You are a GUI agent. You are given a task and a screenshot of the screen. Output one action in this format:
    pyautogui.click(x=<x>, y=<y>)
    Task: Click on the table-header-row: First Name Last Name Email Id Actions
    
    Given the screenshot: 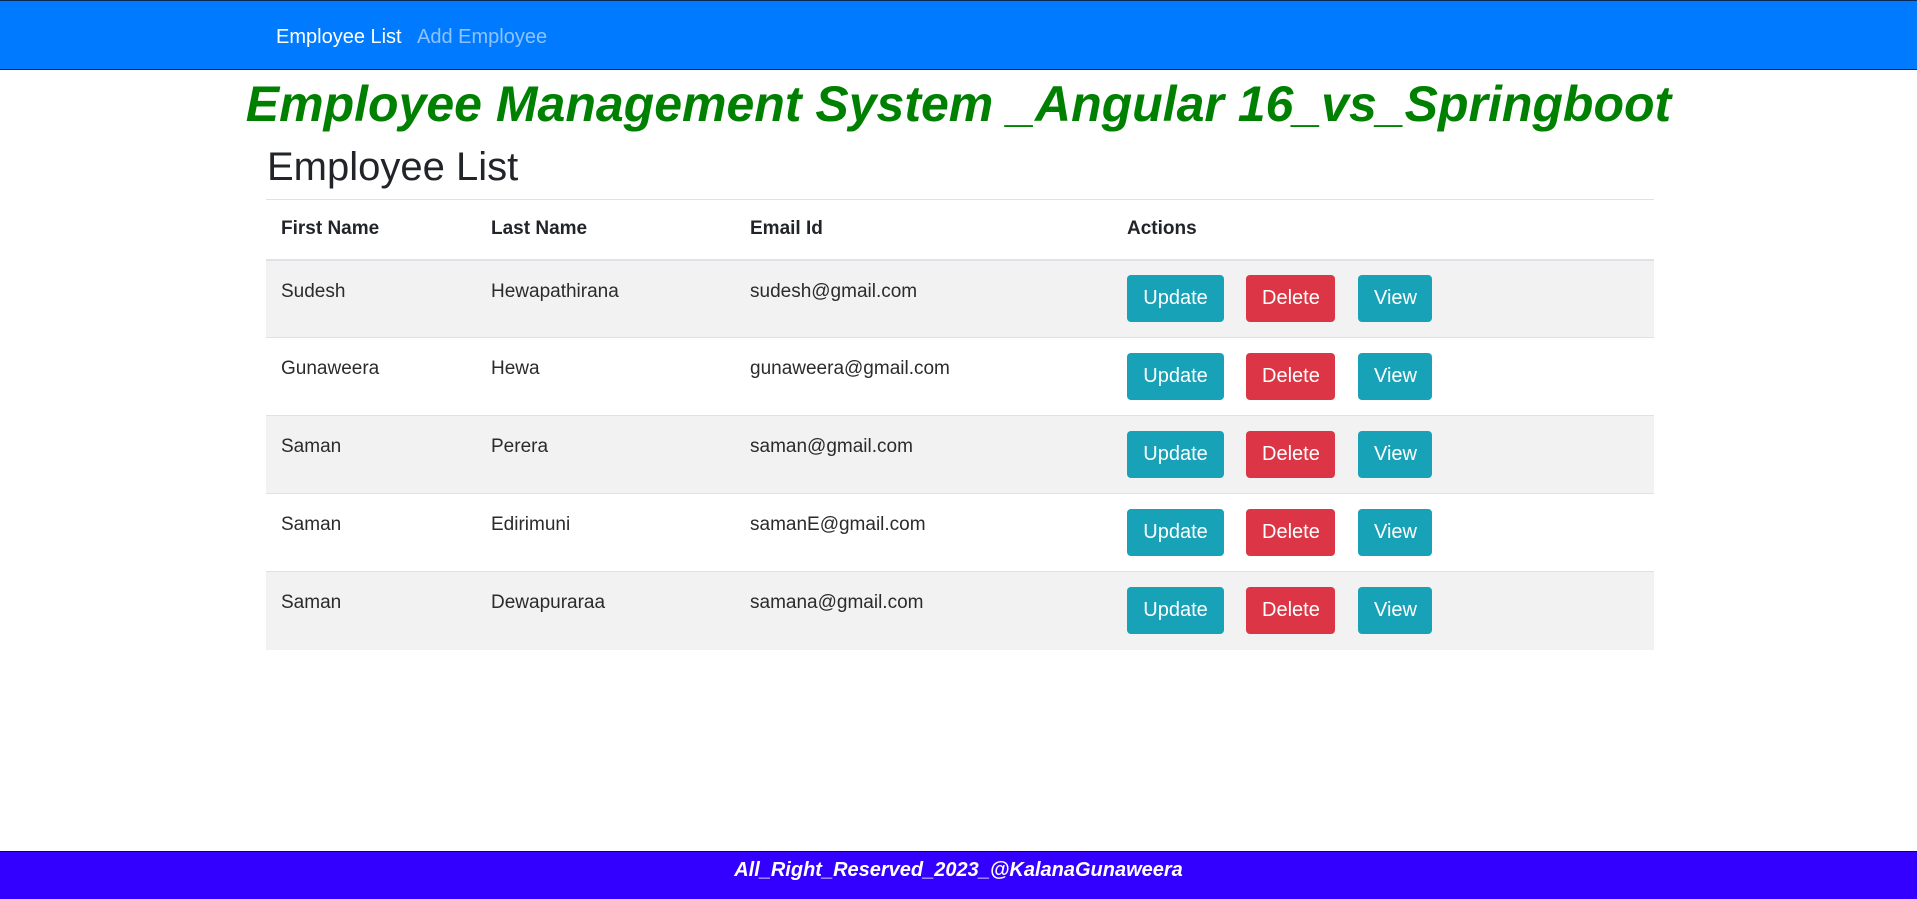 What is the action you would take?
    pyautogui.click(x=960, y=230)
    